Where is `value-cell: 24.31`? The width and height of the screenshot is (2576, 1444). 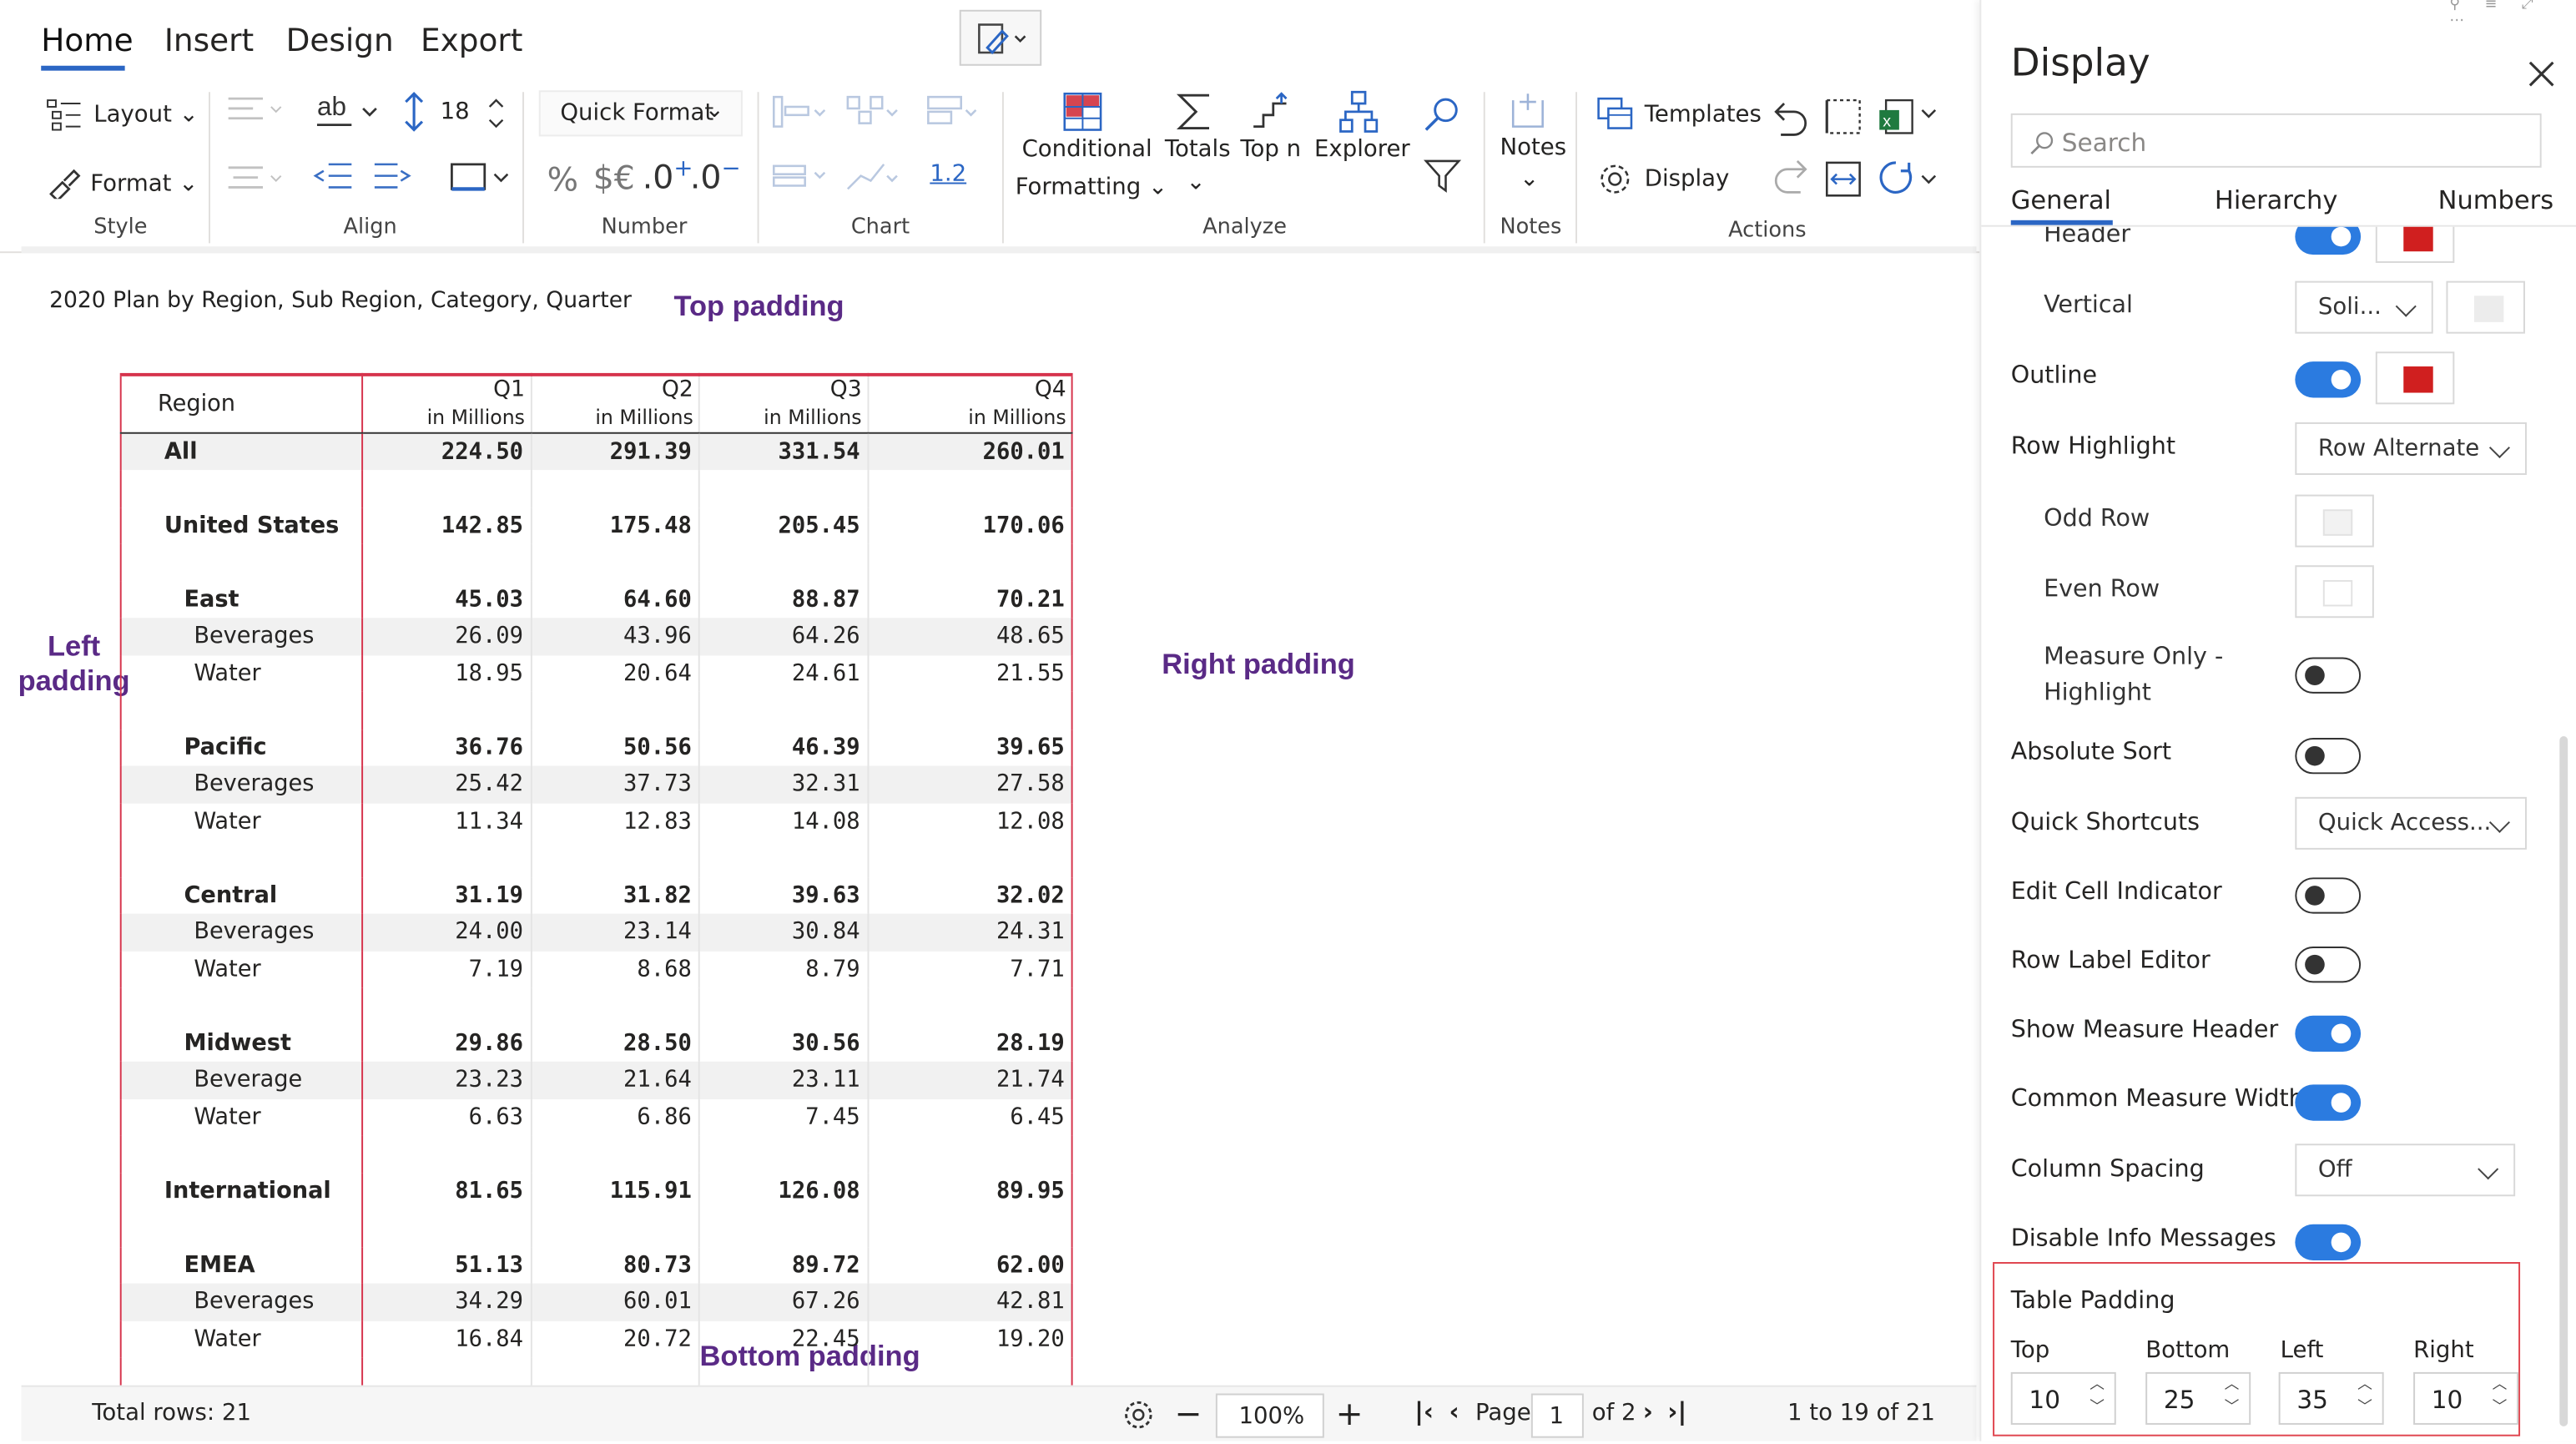
value-cell: 24.31 is located at coordinates (969, 932).